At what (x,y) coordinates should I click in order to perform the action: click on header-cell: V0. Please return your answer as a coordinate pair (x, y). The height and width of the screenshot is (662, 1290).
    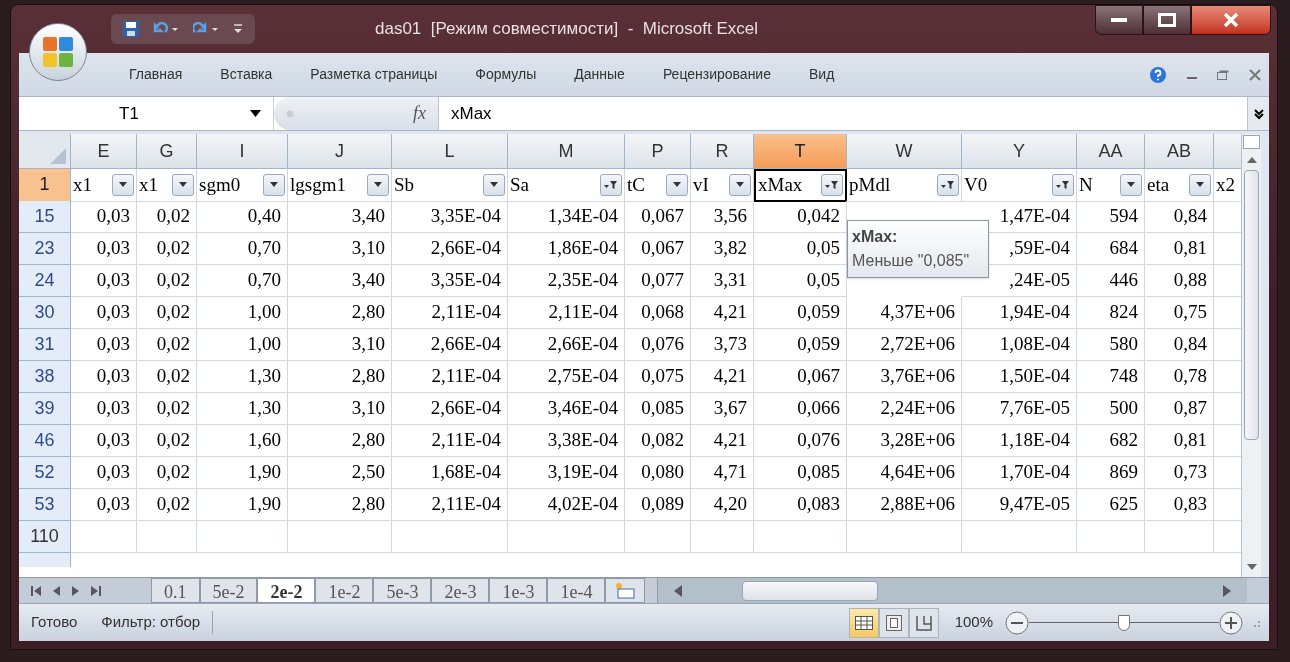
    Looking at the image, I should click on (1019, 185).